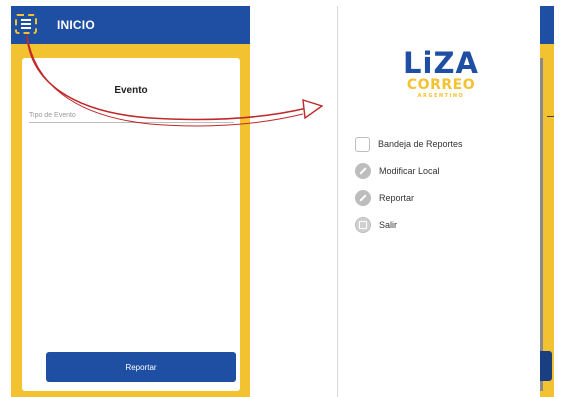 The image size is (584, 397). What do you see at coordinates (441, 85) in the screenshot?
I see `logo-correo-text: CORREO` at bounding box center [441, 85].